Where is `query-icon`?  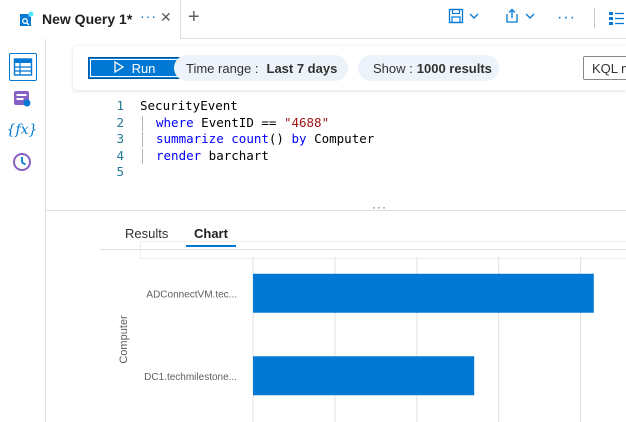 query-icon is located at coordinates (27, 21).